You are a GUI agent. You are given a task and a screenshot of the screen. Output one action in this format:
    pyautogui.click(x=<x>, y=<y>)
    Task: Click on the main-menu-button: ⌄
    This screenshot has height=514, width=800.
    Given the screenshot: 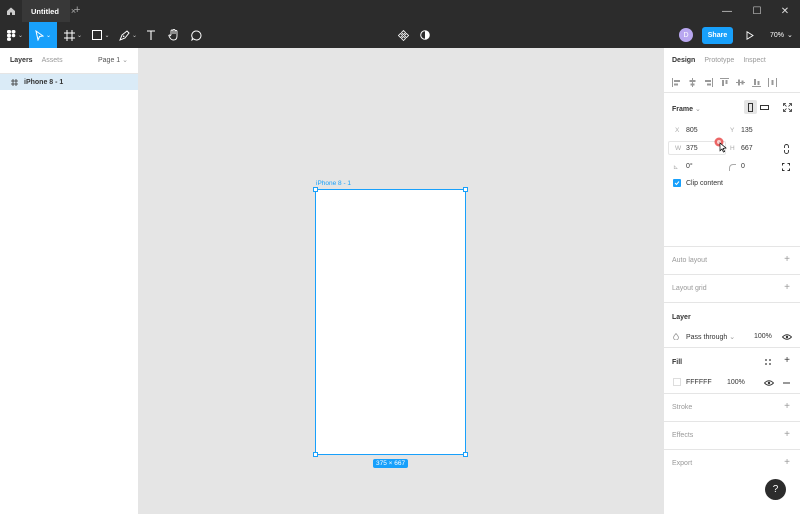 What is the action you would take?
    pyautogui.click(x=15, y=35)
    